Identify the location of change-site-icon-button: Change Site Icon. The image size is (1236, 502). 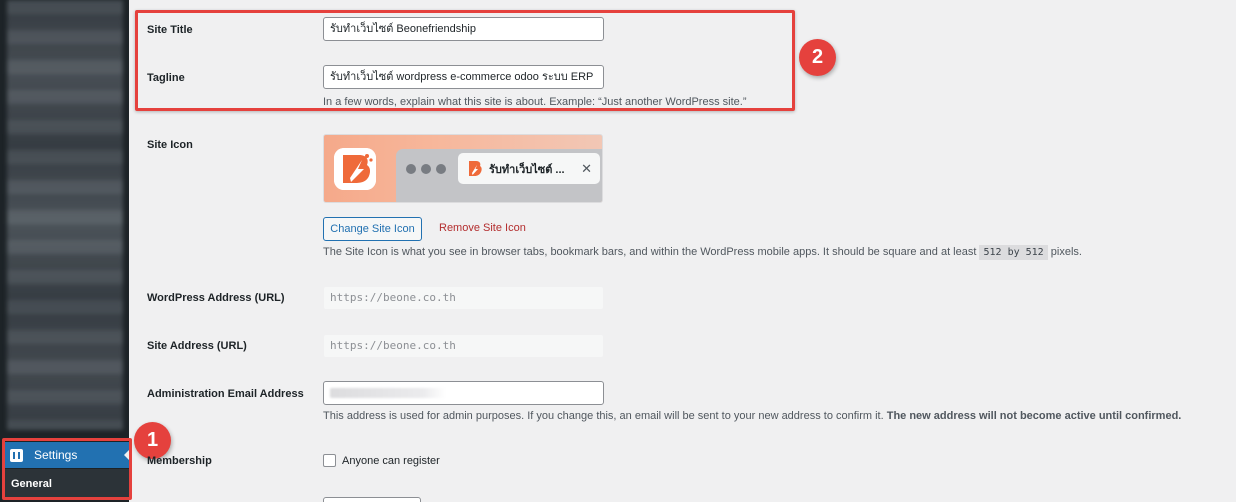
(372, 229).